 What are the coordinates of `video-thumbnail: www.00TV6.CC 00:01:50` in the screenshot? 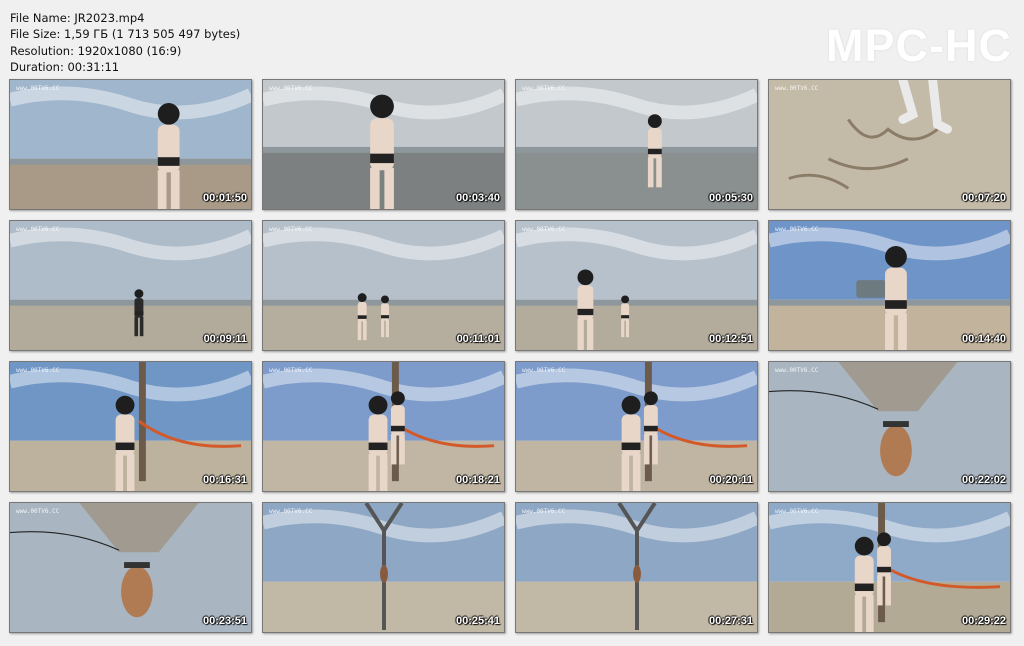 It's located at (130, 144).